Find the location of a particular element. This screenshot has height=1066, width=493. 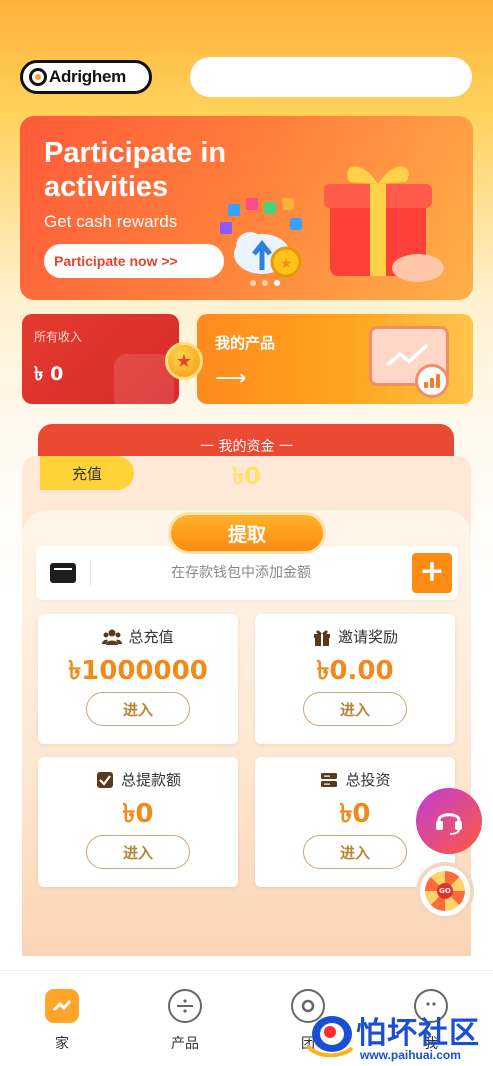

wheel-go-icon: GO is located at coordinates (445, 891).